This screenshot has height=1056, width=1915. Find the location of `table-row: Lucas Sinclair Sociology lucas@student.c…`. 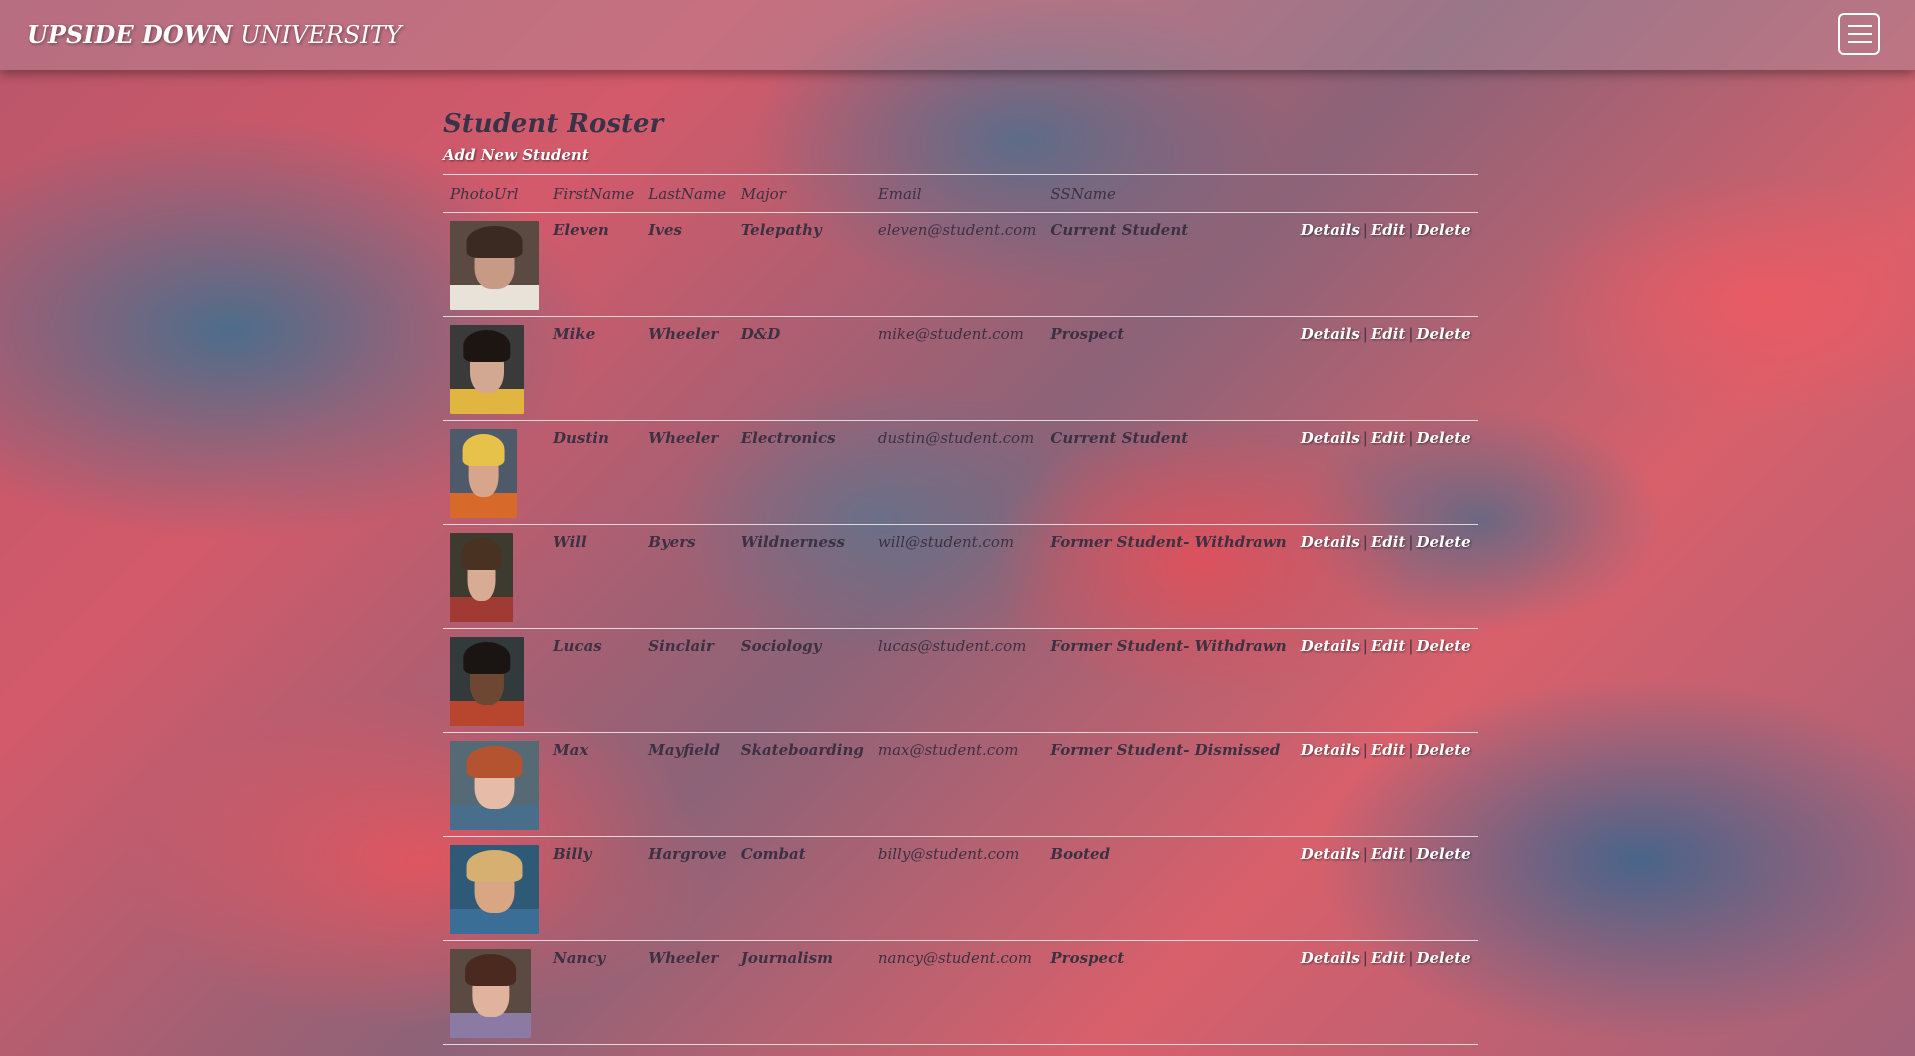

table-row: Lucas Sinclair Sociology lucas@student.c… is located at coordinates (960, 680).